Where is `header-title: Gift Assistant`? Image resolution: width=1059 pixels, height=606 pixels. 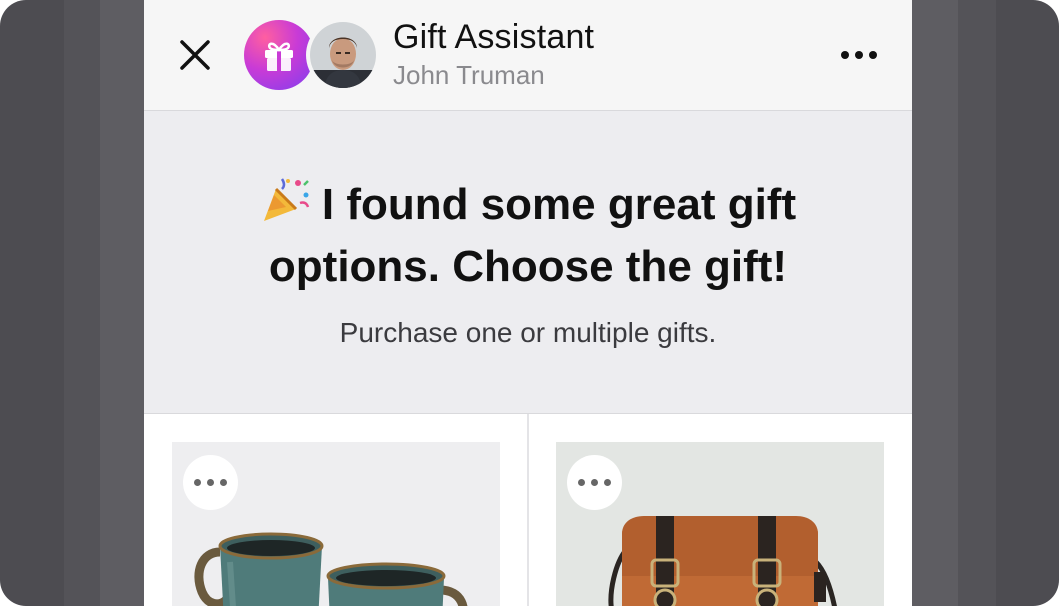
header-title: Gift Assistant is located at coordinates (494, 37).